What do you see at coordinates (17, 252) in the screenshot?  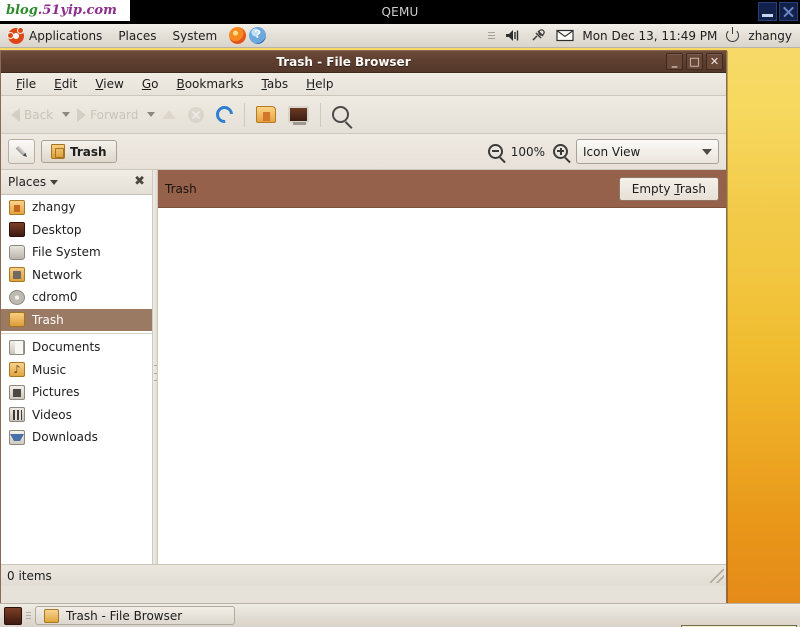 I see `harddisk-icon` at bounding box center [17, 252].